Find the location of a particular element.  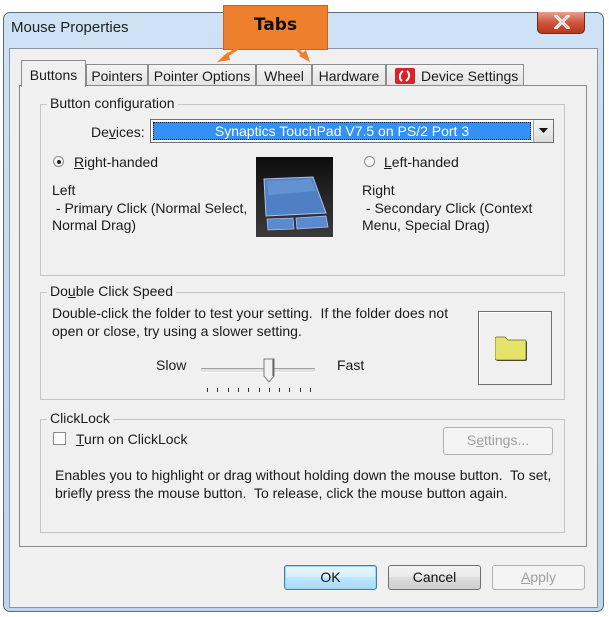

tab-label: Buttons is located at coordinates (53, 75).